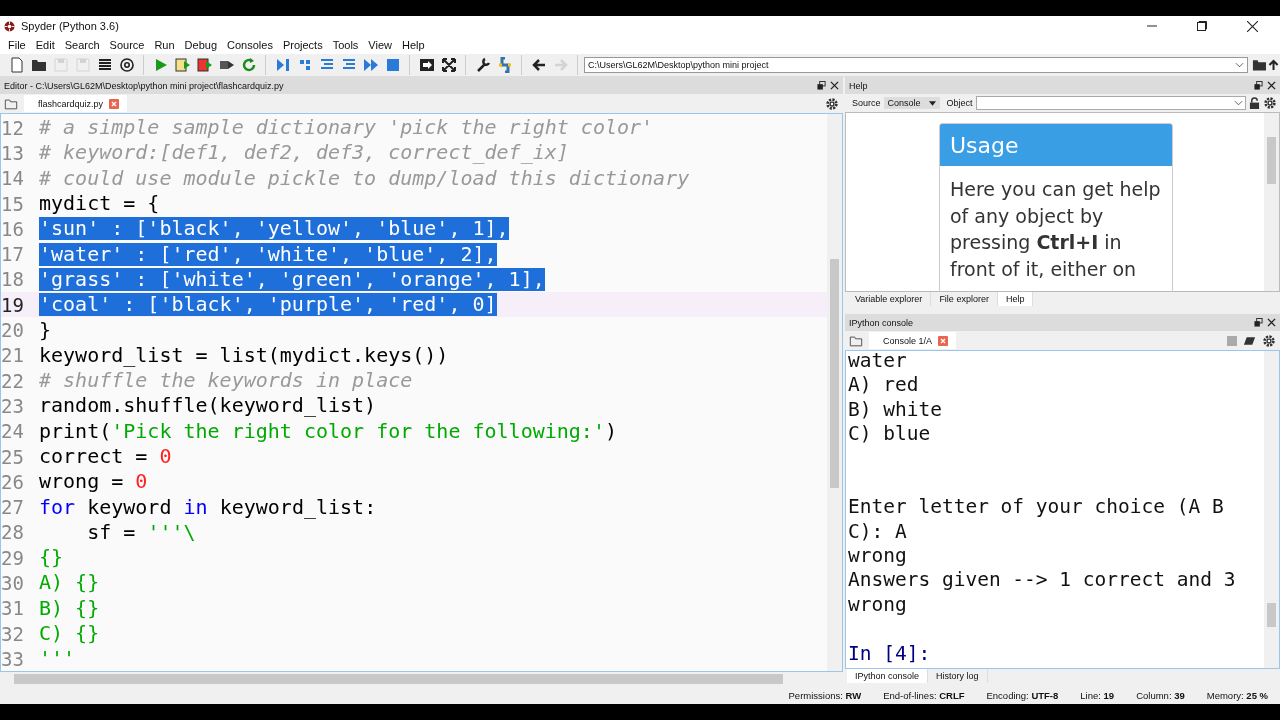 The height and width of the screenshot is (720, 1280). I want to click on status-value: 19, so click(1109, 695).